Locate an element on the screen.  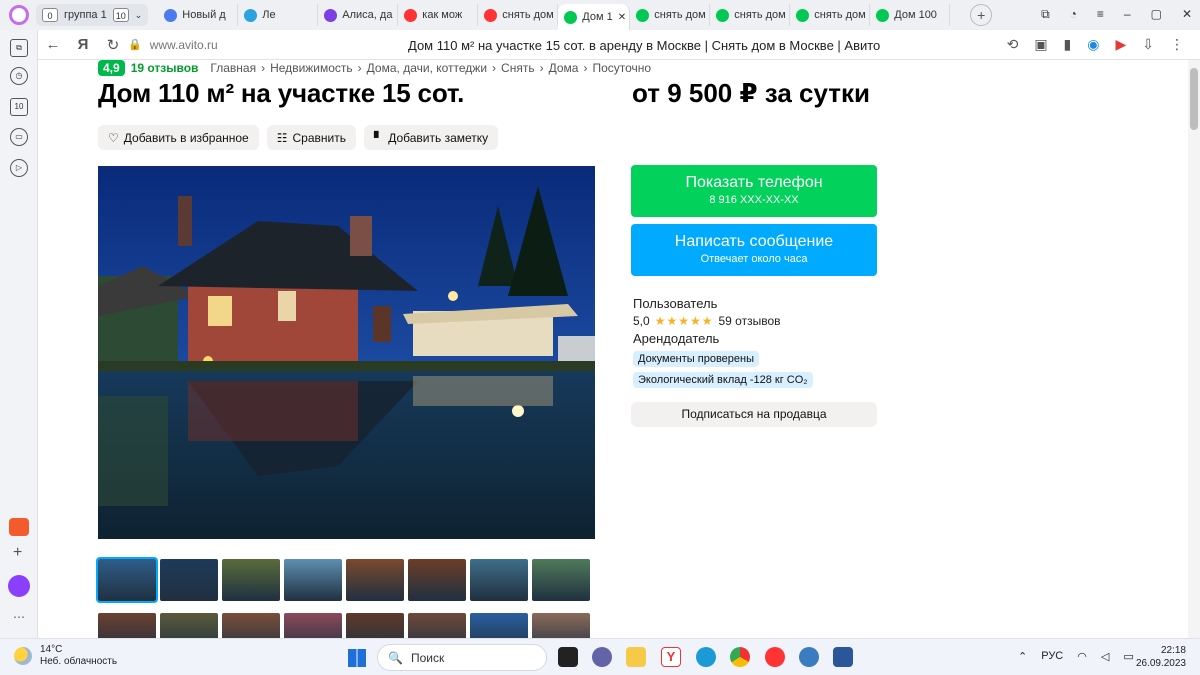
history-icon: ◷ is located at coordinates (19, 76).